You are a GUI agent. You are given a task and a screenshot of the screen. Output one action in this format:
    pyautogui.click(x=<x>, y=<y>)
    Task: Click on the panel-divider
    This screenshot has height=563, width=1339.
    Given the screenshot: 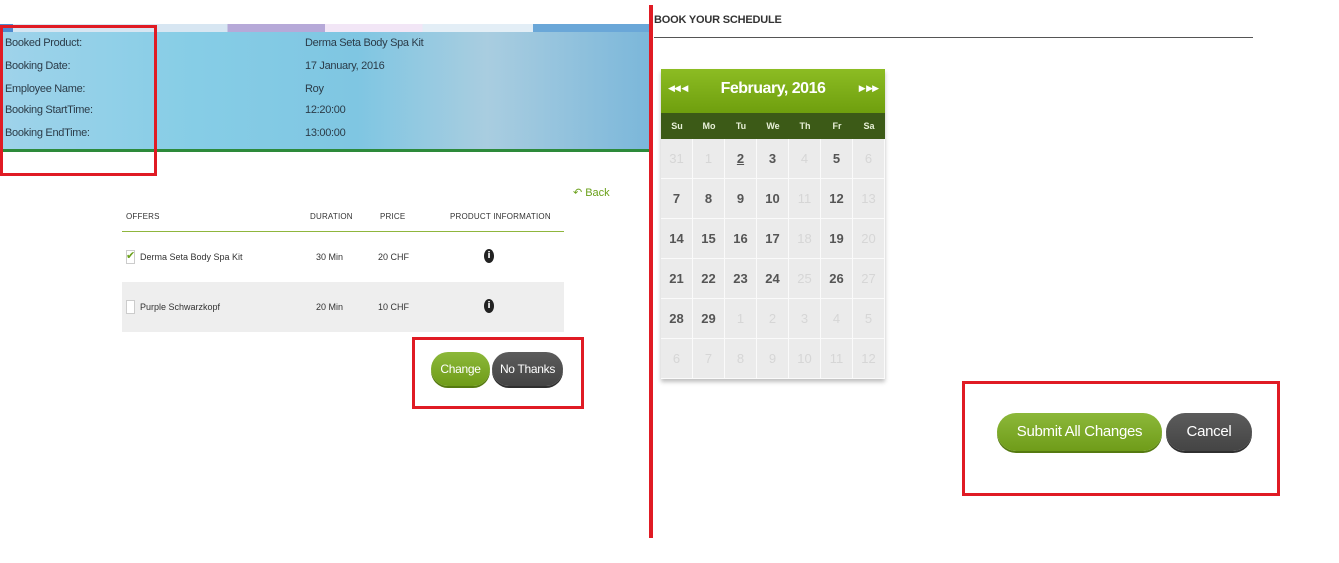 What is the action you would take?
    pyautogui.click(x=651, y=271)
    